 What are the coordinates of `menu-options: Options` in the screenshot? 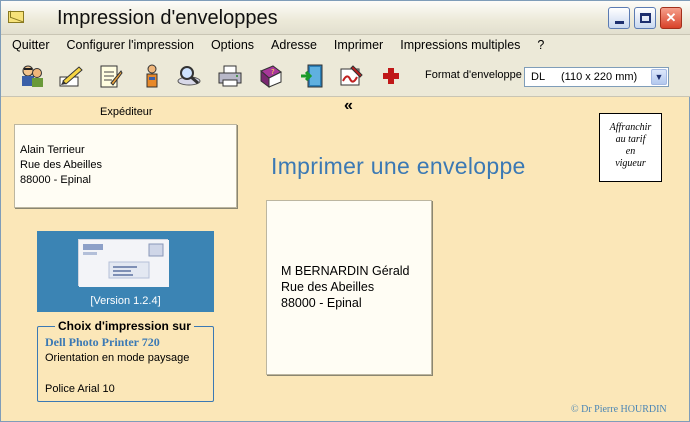 It's located at (230, 45).